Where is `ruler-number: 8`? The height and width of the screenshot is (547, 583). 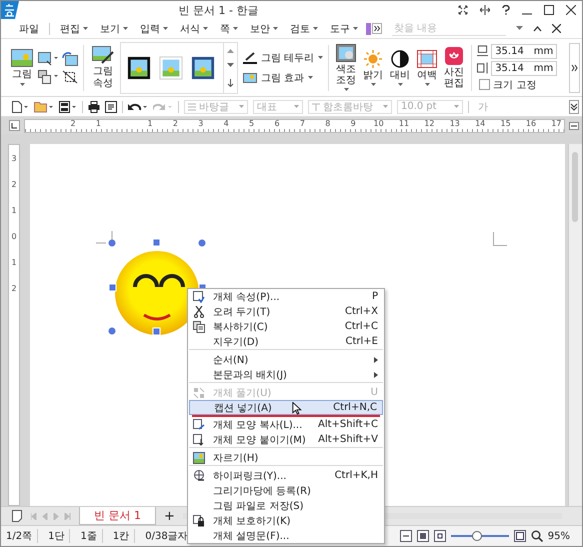 ruler-number: 8 is located at coordinates (328, 123).